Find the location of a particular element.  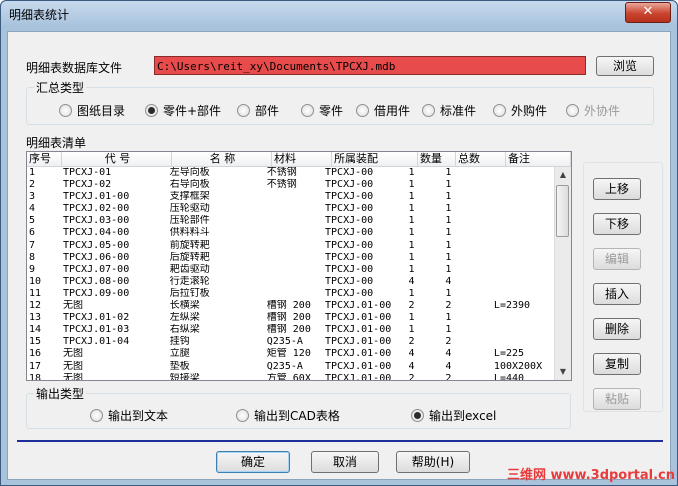

table-row: 9 TPCXJ.07-00 耙齿驱动 TPCXJ-00 1 1 is located at coordinates (291, 270).